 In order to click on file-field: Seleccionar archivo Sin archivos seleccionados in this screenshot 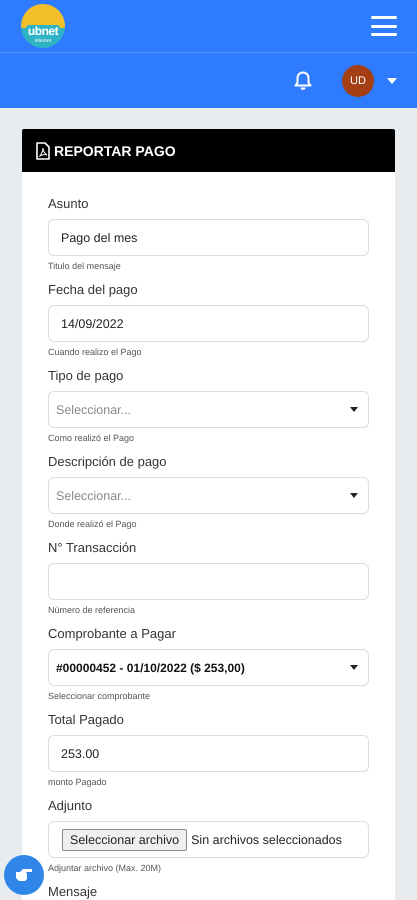, I will do `click(208, 839)`.